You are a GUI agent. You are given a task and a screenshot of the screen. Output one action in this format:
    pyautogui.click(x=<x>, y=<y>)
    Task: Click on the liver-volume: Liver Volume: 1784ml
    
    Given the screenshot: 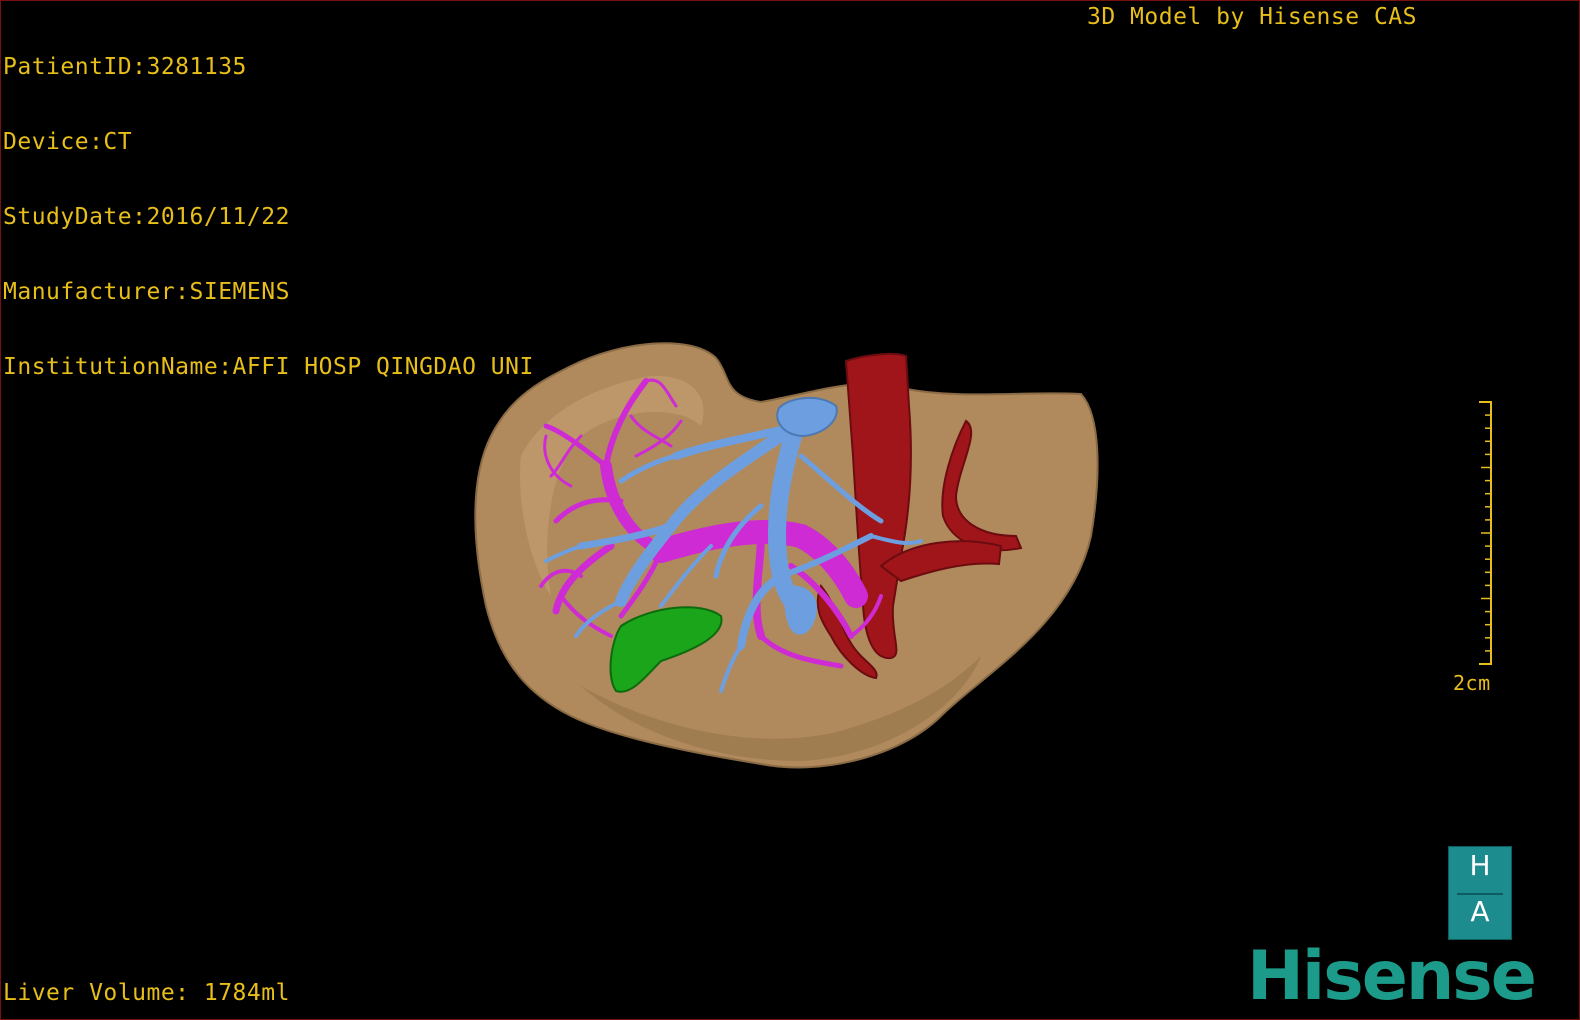 What is the action you would take?
    pyautogui.click(x=146, y=993)
    